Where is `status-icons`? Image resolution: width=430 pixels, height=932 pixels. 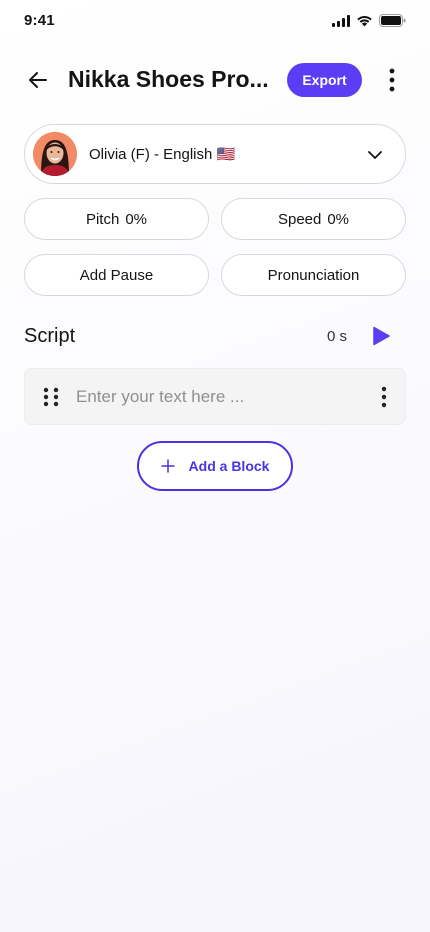 status-icons is located at coordinates (369, 20).